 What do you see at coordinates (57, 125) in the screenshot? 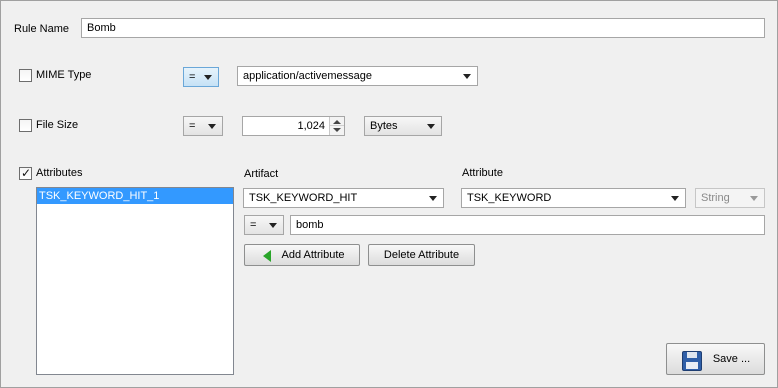
I see `file-size-label: File Size` at bounding box center [57, 125].